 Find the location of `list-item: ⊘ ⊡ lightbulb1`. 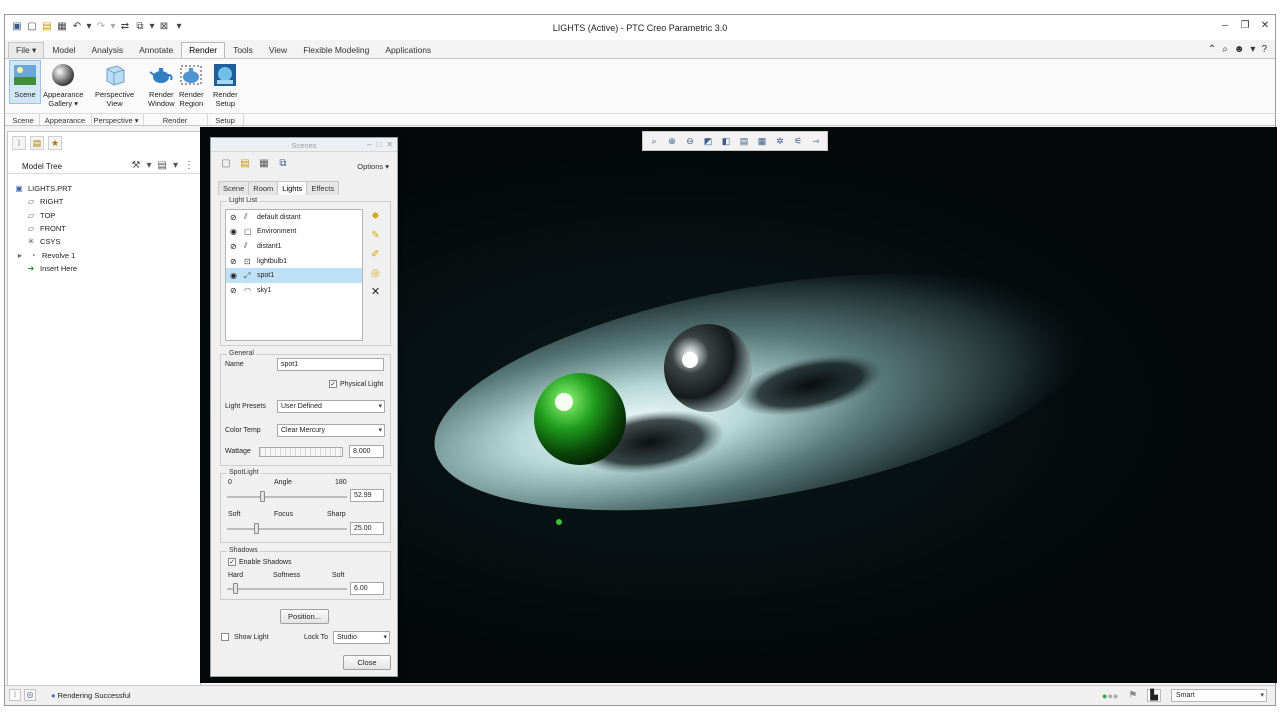

list-item: ⊘ ⊡ lightbulb1 is located at coordinates (294, 261).